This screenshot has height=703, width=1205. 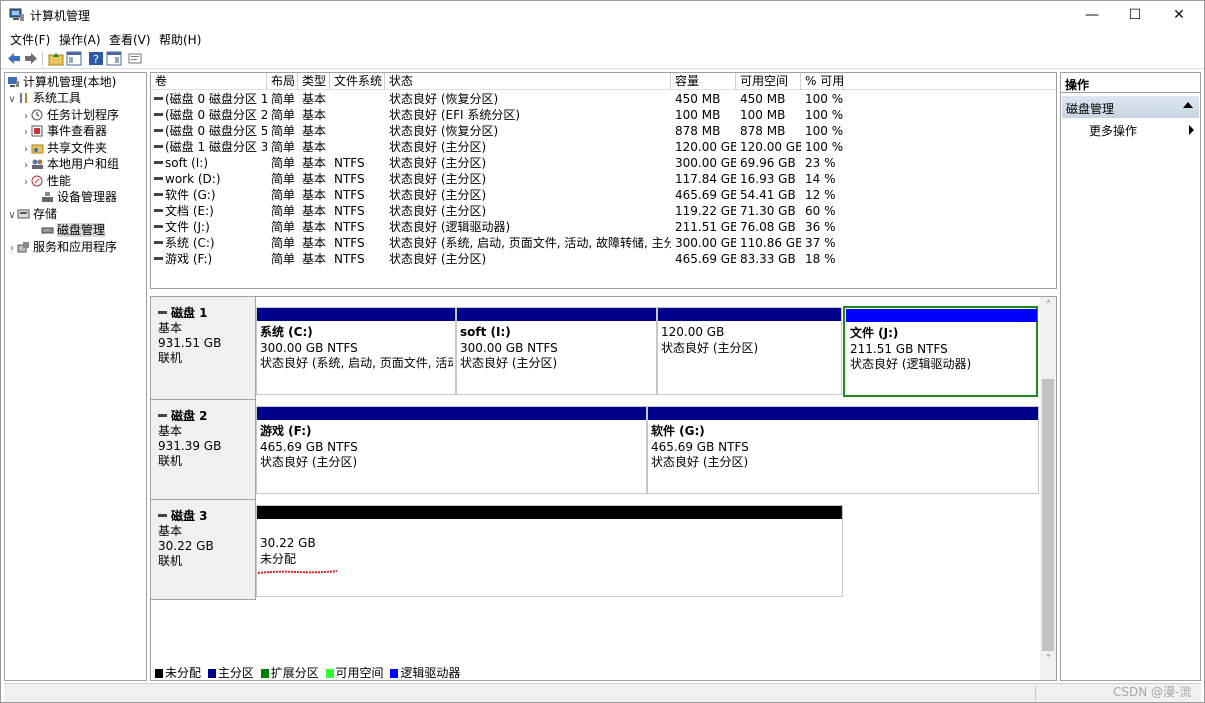 I want to click on more-actions-link: 更多操作, so click(x=1113, y=130).